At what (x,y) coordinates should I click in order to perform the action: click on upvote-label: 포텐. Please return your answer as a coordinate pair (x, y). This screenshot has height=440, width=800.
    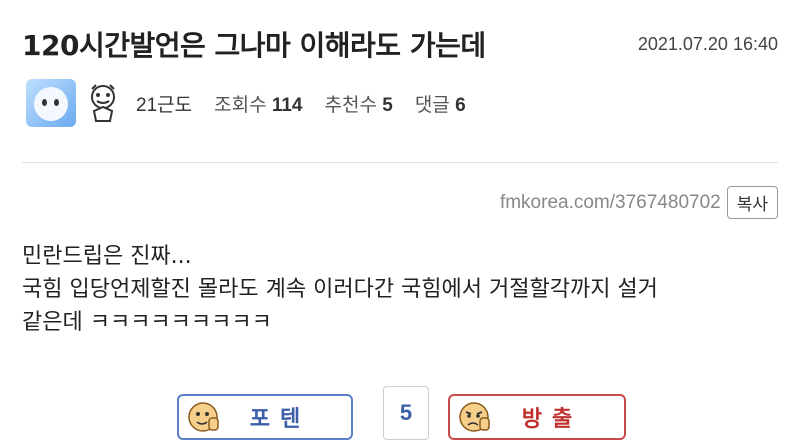
    Looking at the image, I should click on (280, 419).